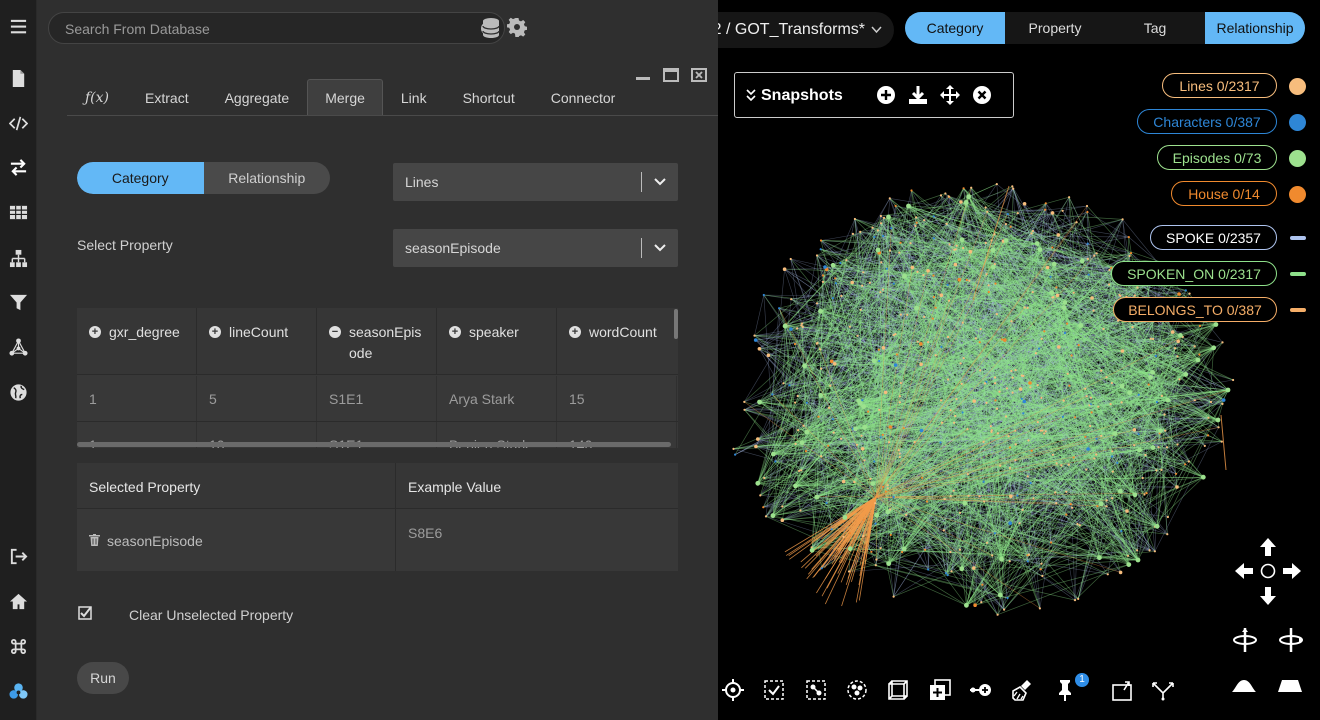  What do you see at coordinates (918, 95) in the screenshot?
I see `download-icon` at bounding box center [918, 95].